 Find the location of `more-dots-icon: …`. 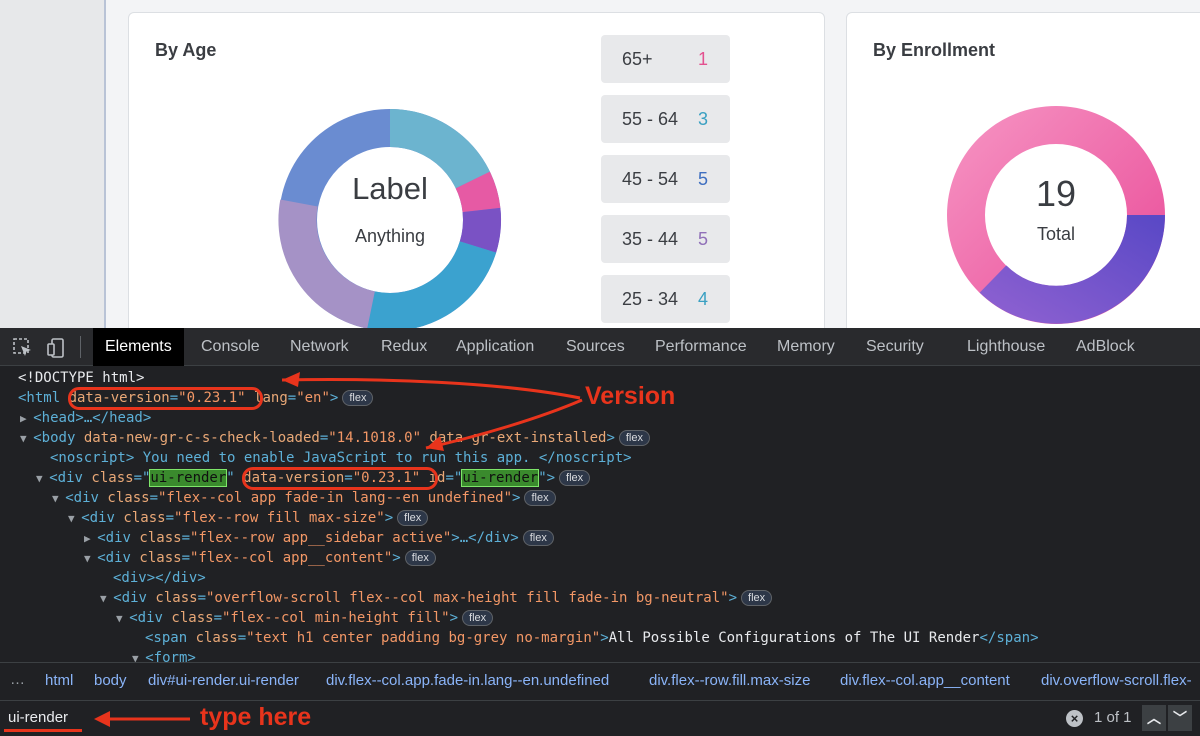

more-dots-icon: … is located at coordinates (17, 679).